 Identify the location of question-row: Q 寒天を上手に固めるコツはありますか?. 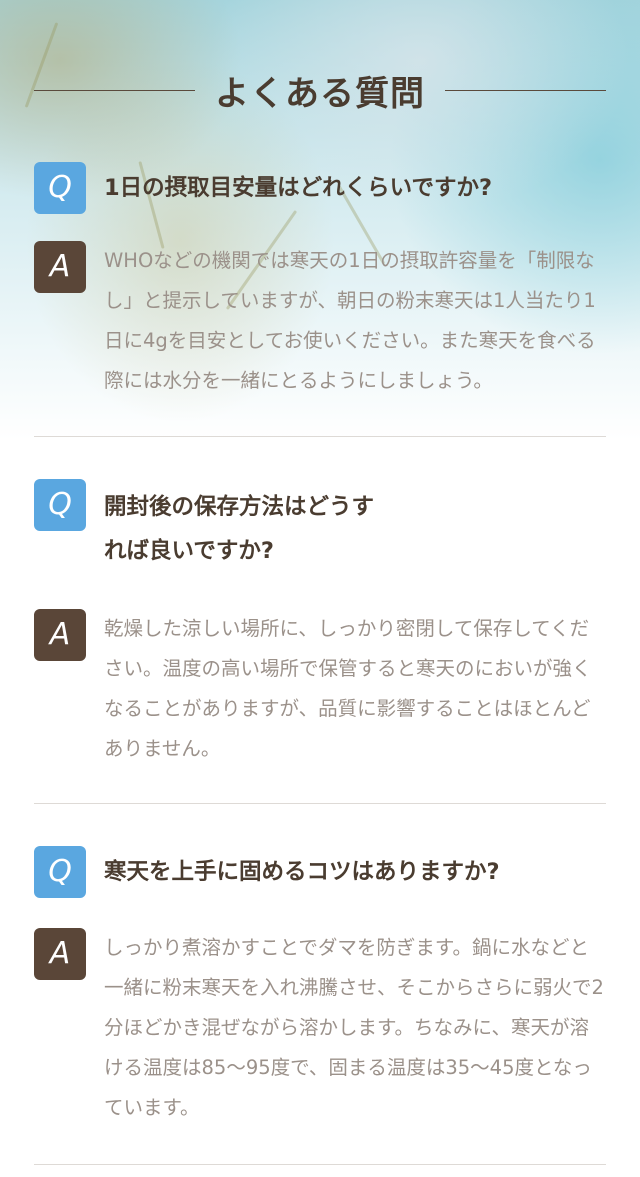
(320, 876).